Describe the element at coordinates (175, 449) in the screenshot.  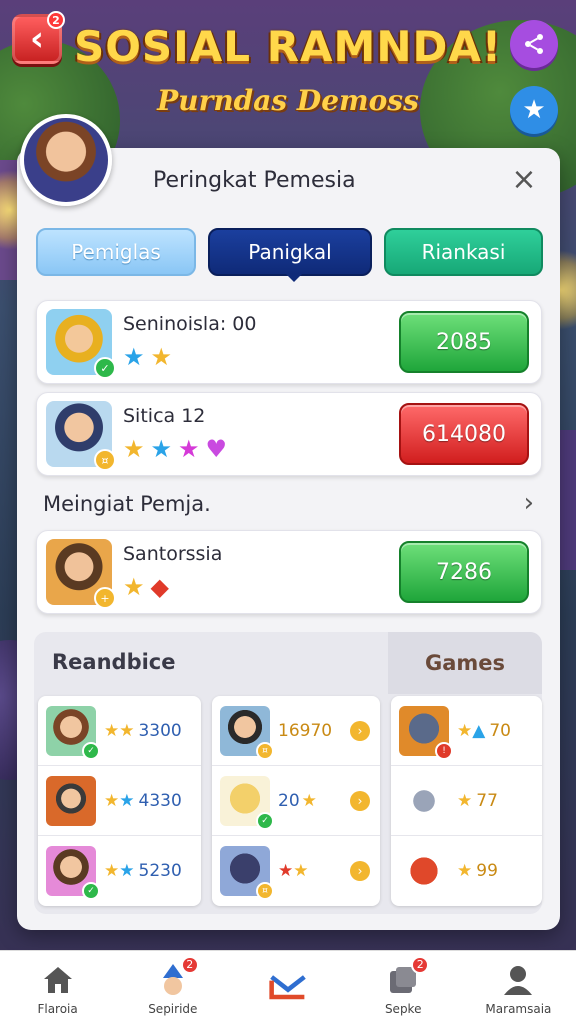
I see `achievement-icons: ★ ★ ★ ♥` at that location.